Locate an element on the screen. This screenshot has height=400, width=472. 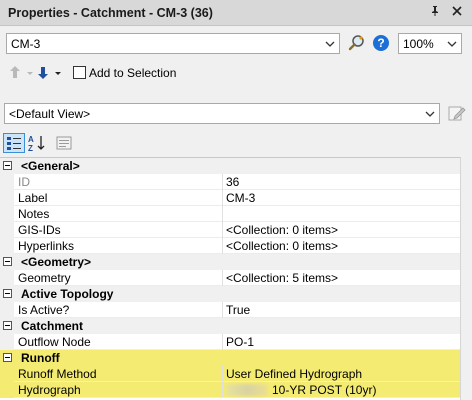
property-row: Is Active? True is located at coordinates (230, 310).